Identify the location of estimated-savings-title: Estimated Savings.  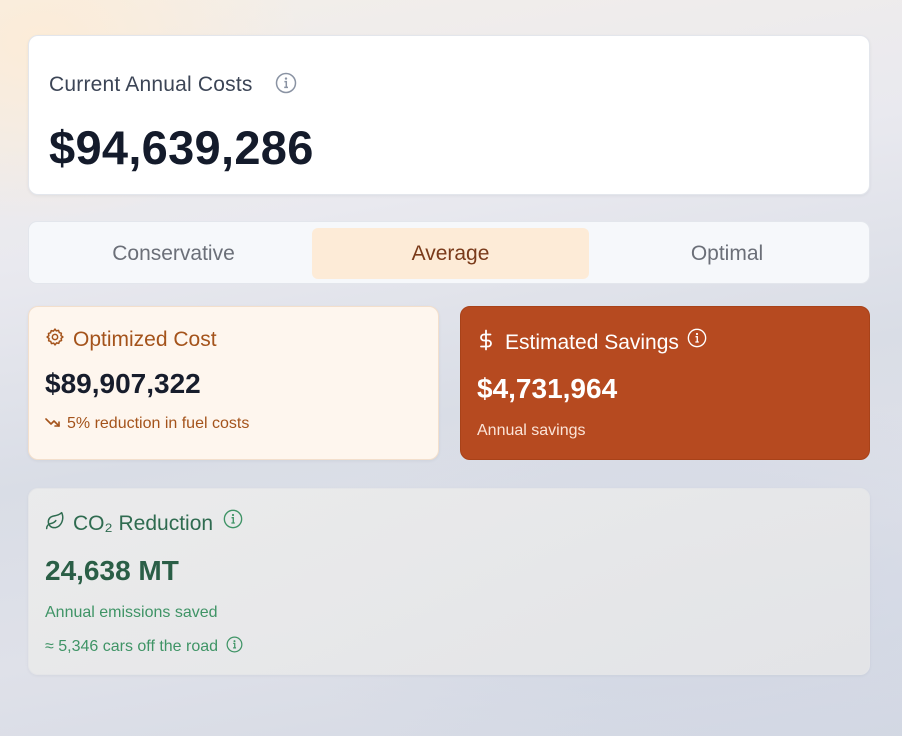
(592, 342).